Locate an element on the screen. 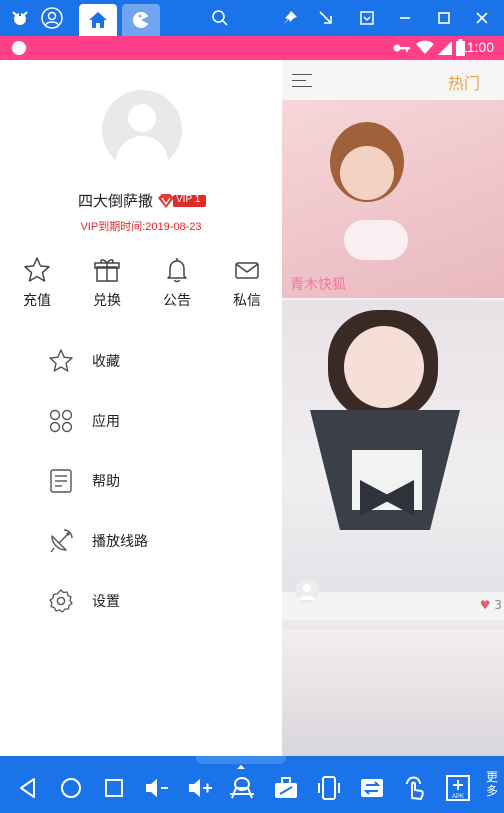 The image size is (504, 813). user-avatar is located at coordinates (142, 130).